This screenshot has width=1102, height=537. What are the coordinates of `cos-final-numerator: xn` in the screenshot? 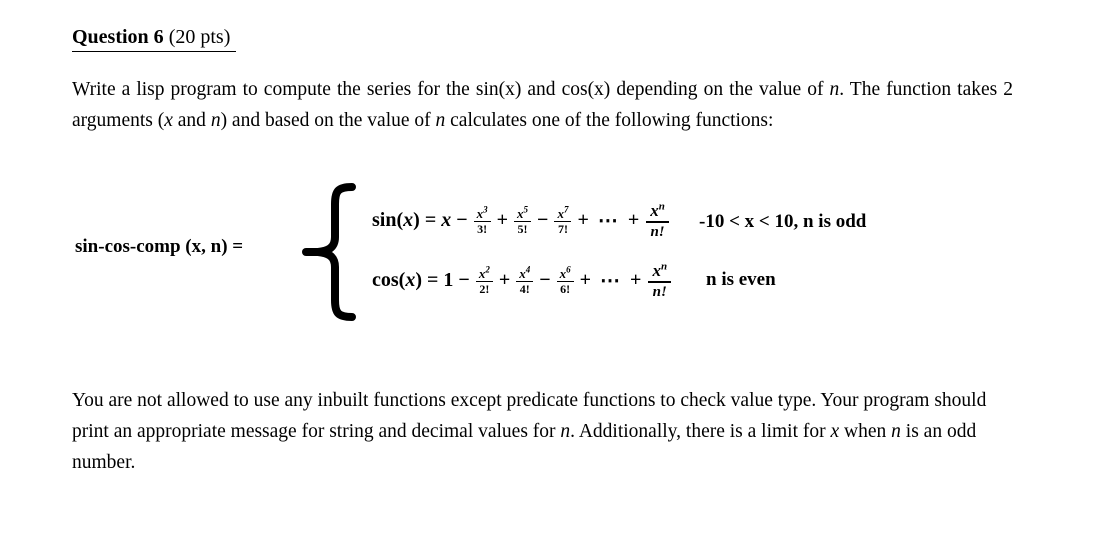 It's located at (659, 270).